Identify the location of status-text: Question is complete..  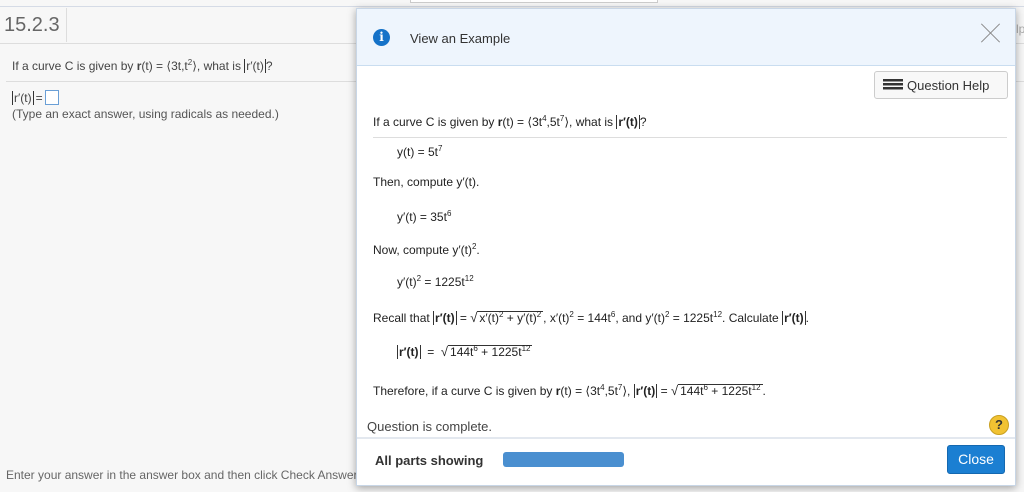
(430, 426).